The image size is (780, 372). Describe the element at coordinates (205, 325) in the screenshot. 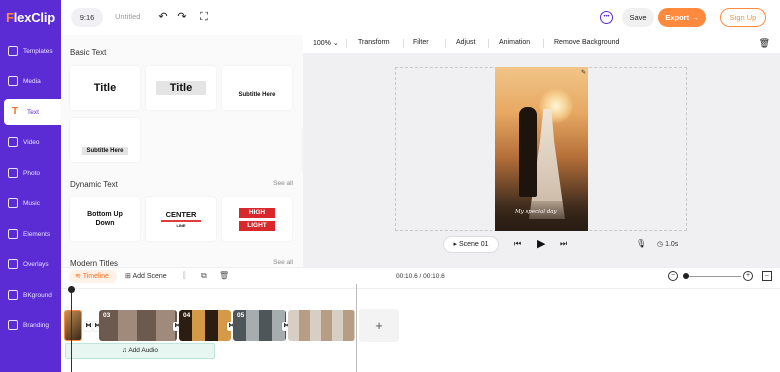

I see `clip-scene-04: 04` at that location.